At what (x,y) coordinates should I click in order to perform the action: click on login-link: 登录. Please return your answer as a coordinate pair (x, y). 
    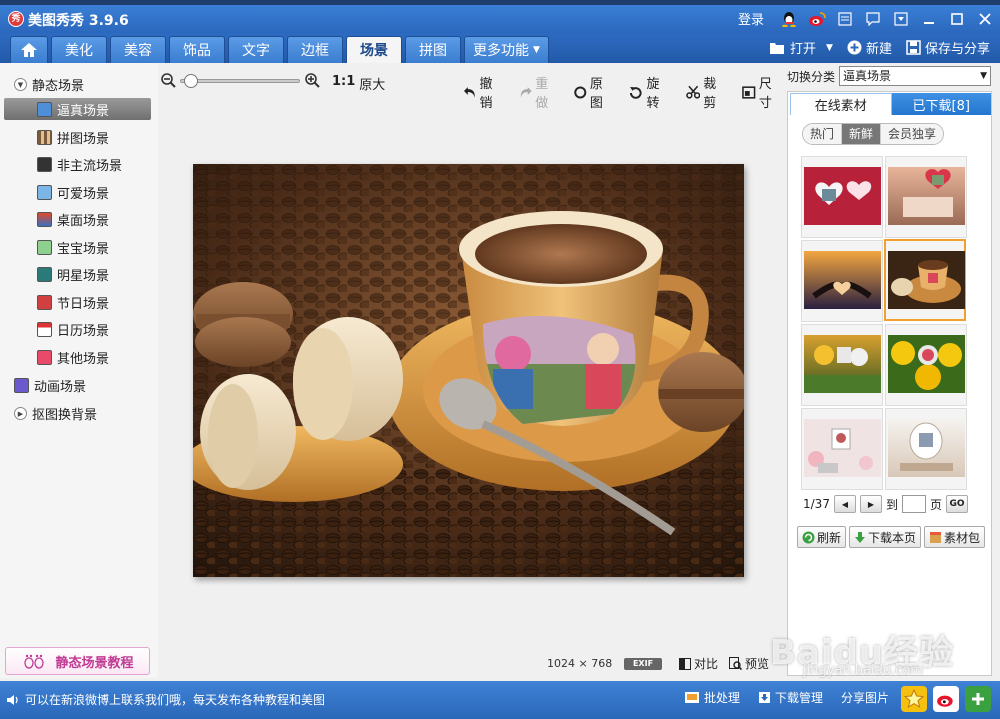
    Looking at the image, I should click on (751, 18).